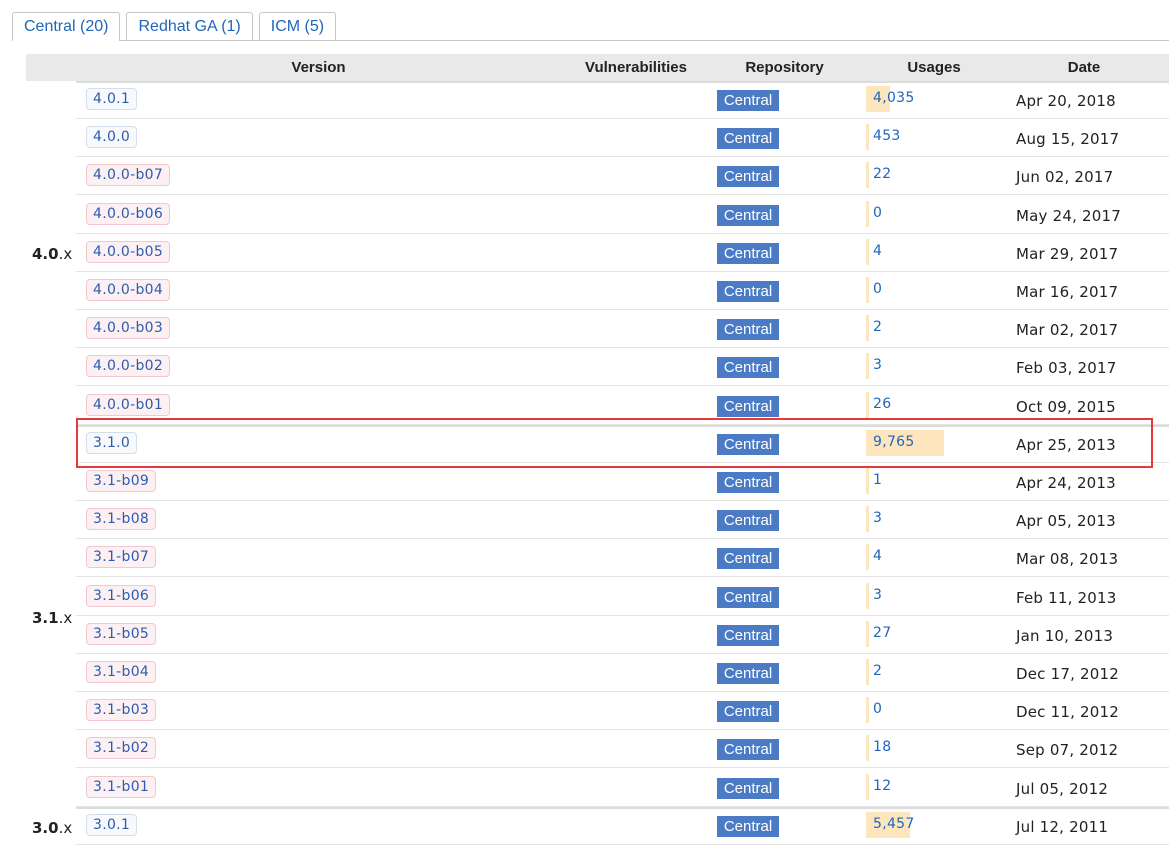 This screenshot has width=1169, height=847. Describe the element at coordinates (121, 481) in the screenshot. I see `version-link: 3.1-b09` at that location.